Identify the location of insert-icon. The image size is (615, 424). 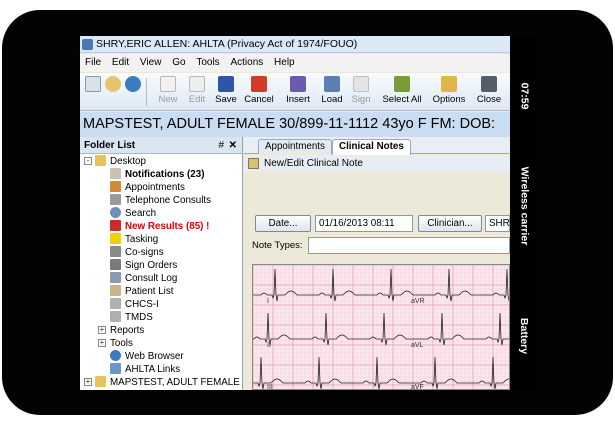
(298, 84).